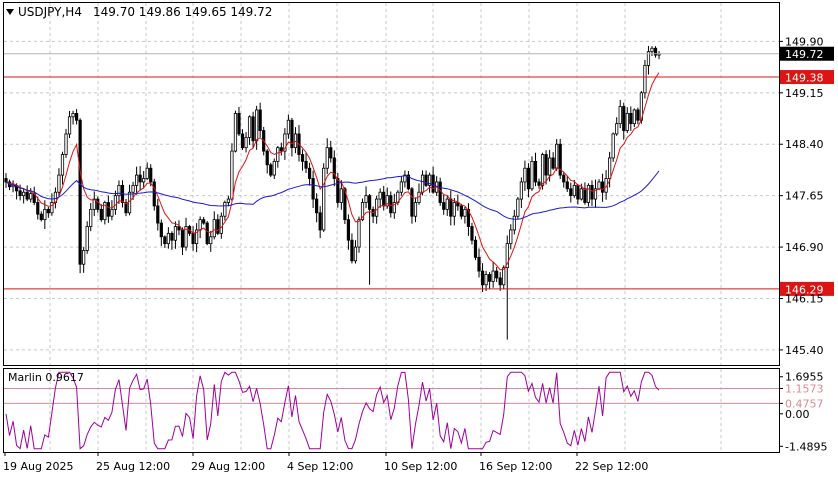 This screenshot has width=838, height=477. I want to click on y-tick-label: 145.40, so click(804, 350).